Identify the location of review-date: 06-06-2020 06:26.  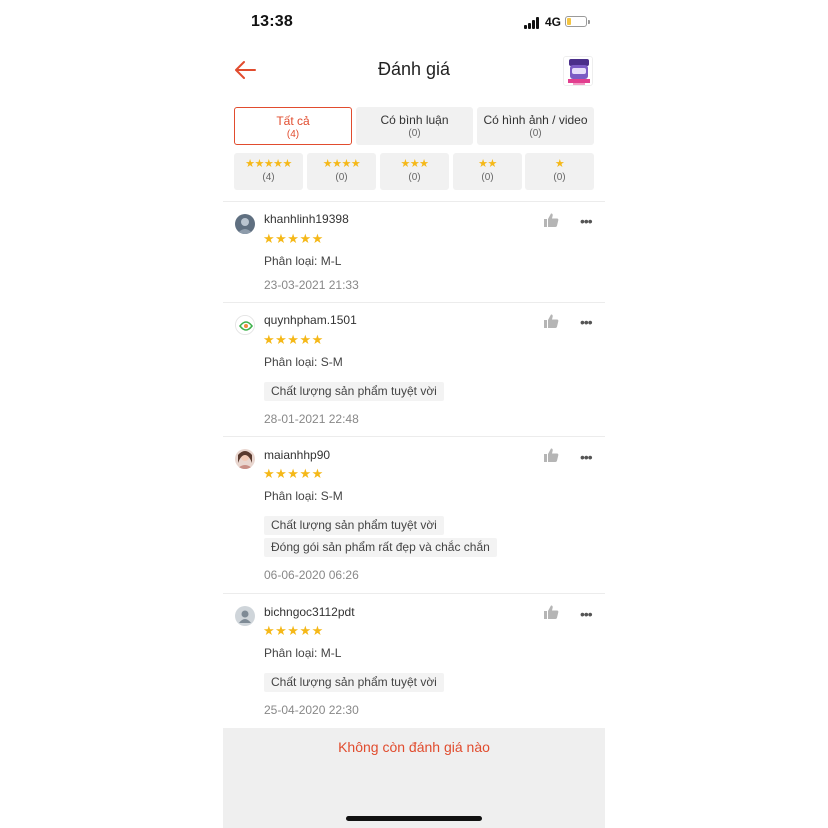
(311, 575).